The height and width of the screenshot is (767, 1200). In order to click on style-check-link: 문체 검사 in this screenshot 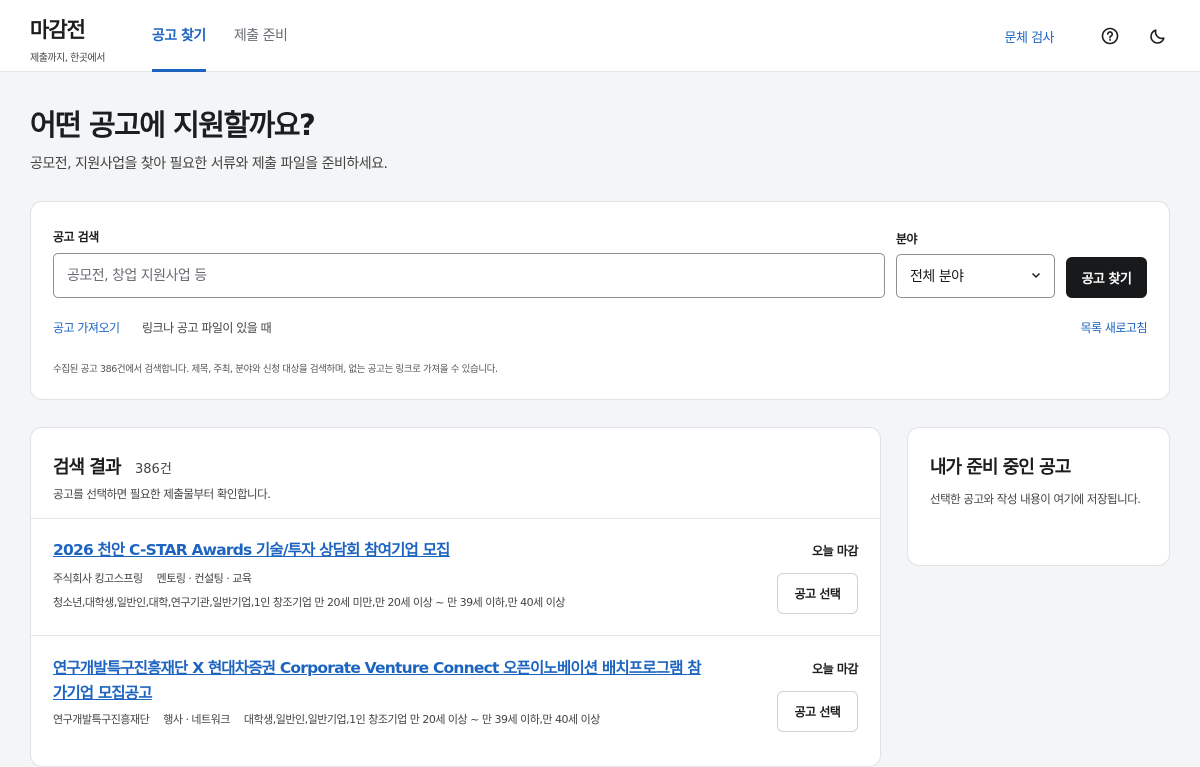, I will do `click(1030, 36)`.